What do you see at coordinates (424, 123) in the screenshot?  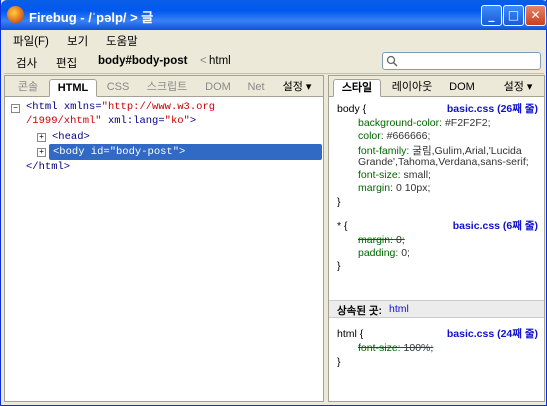 I see `css-property: background-color: #F2F2F2;` at bounding box center [424, 123].